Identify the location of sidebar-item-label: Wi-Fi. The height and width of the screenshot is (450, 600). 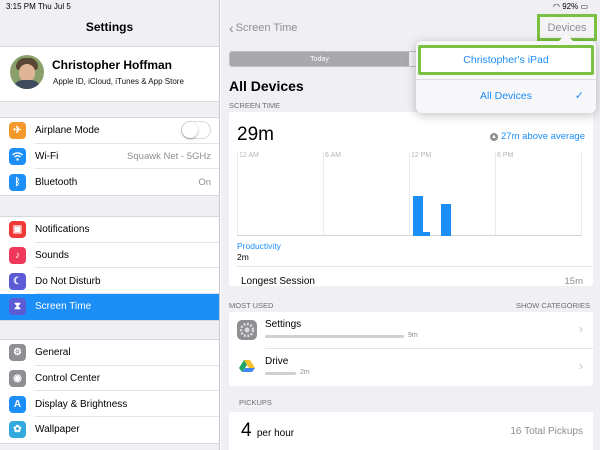
(47, 157).